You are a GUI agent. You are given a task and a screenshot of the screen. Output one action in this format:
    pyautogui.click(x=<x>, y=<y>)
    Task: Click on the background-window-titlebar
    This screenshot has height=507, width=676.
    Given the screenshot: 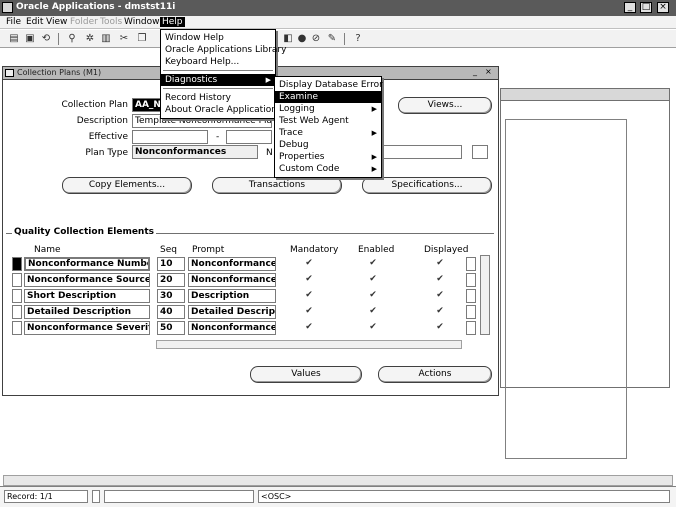 What is the action you would take?
    pyautogui.click(x=585, y=95)
    